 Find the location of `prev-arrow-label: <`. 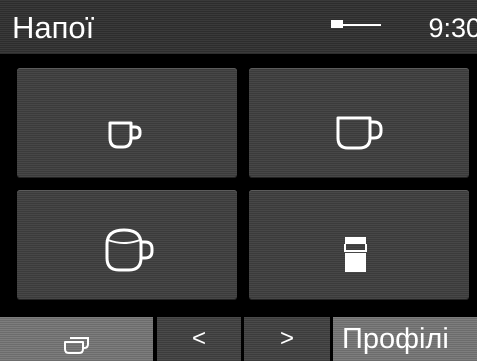

prev-arrow-label: < is located at coordinates (198, 338).